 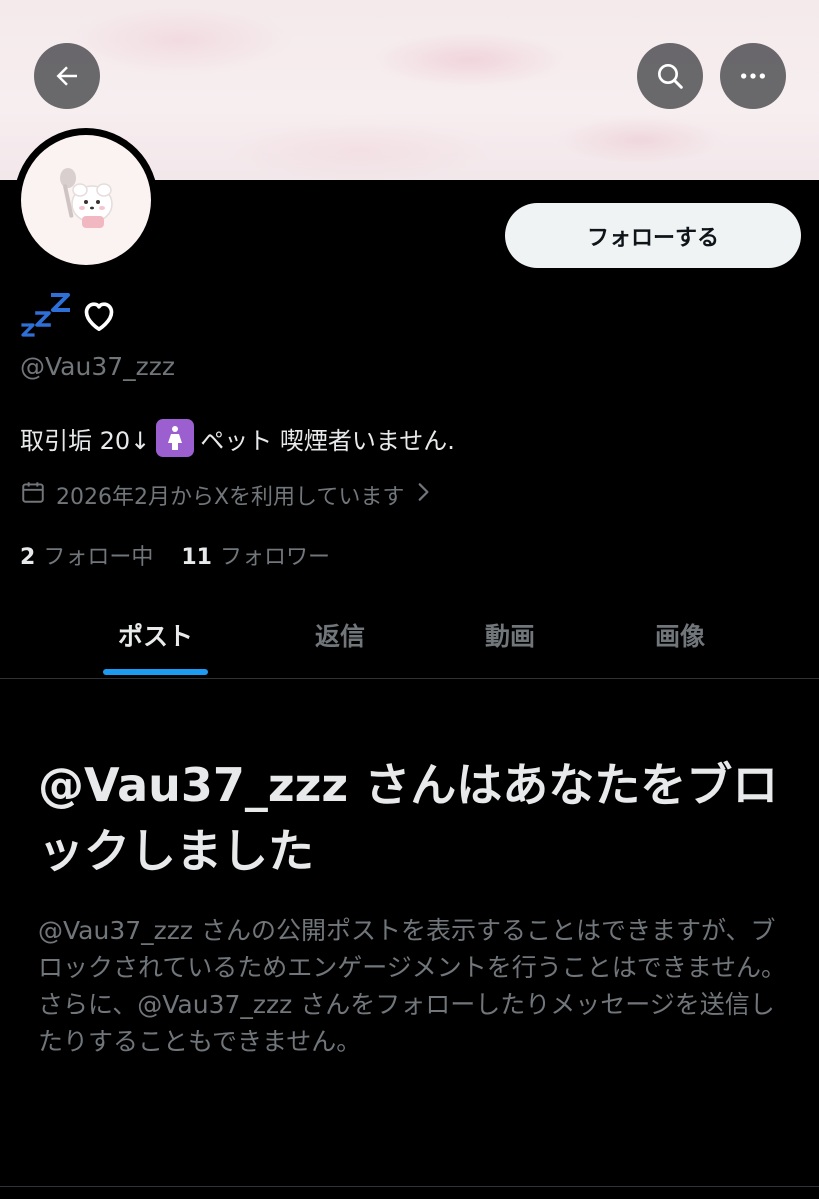 I want to click on chevron-right-icon, so click(x=423, y=495).